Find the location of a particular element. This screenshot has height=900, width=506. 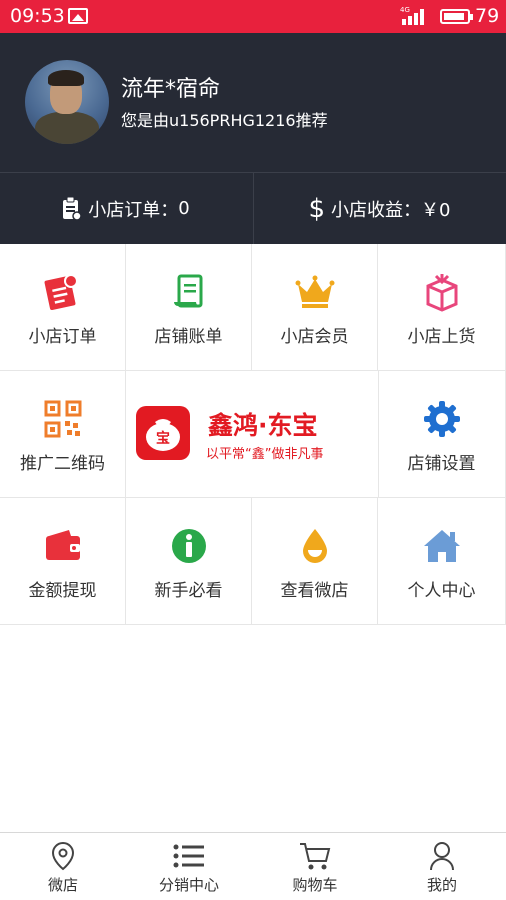

tab-mine: 我的 is located at coordinates (442, 866).